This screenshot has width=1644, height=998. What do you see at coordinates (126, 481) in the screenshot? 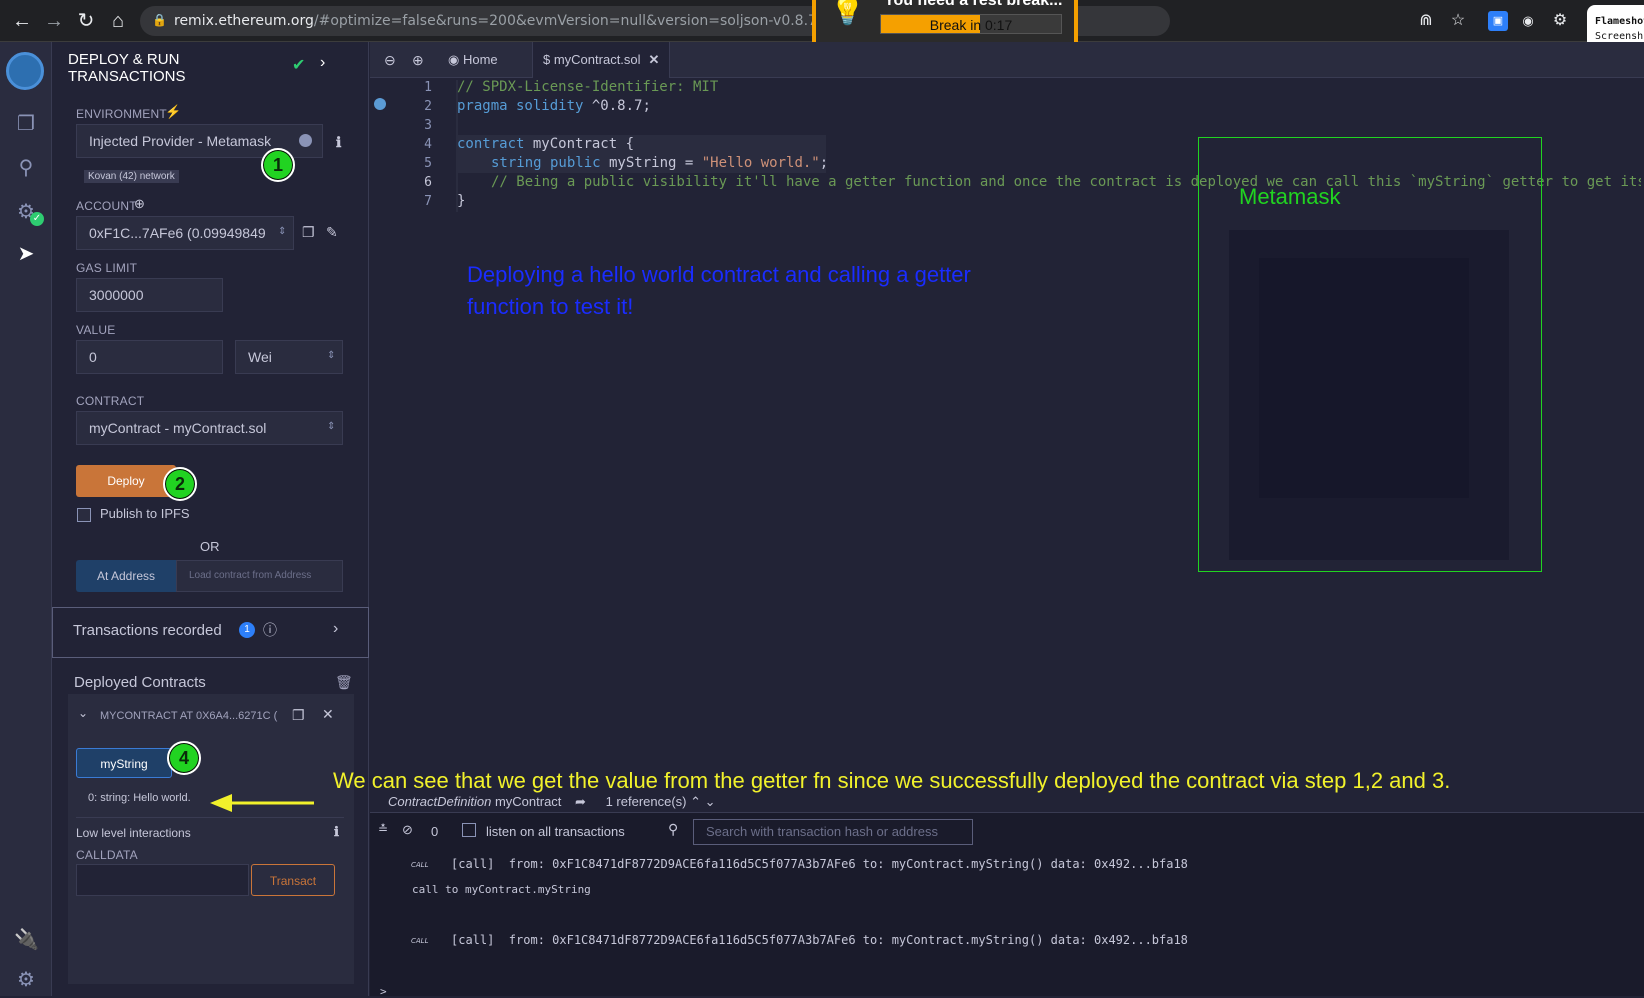
I see `deploy-button: Deploy` at bounding box center [126, 481].